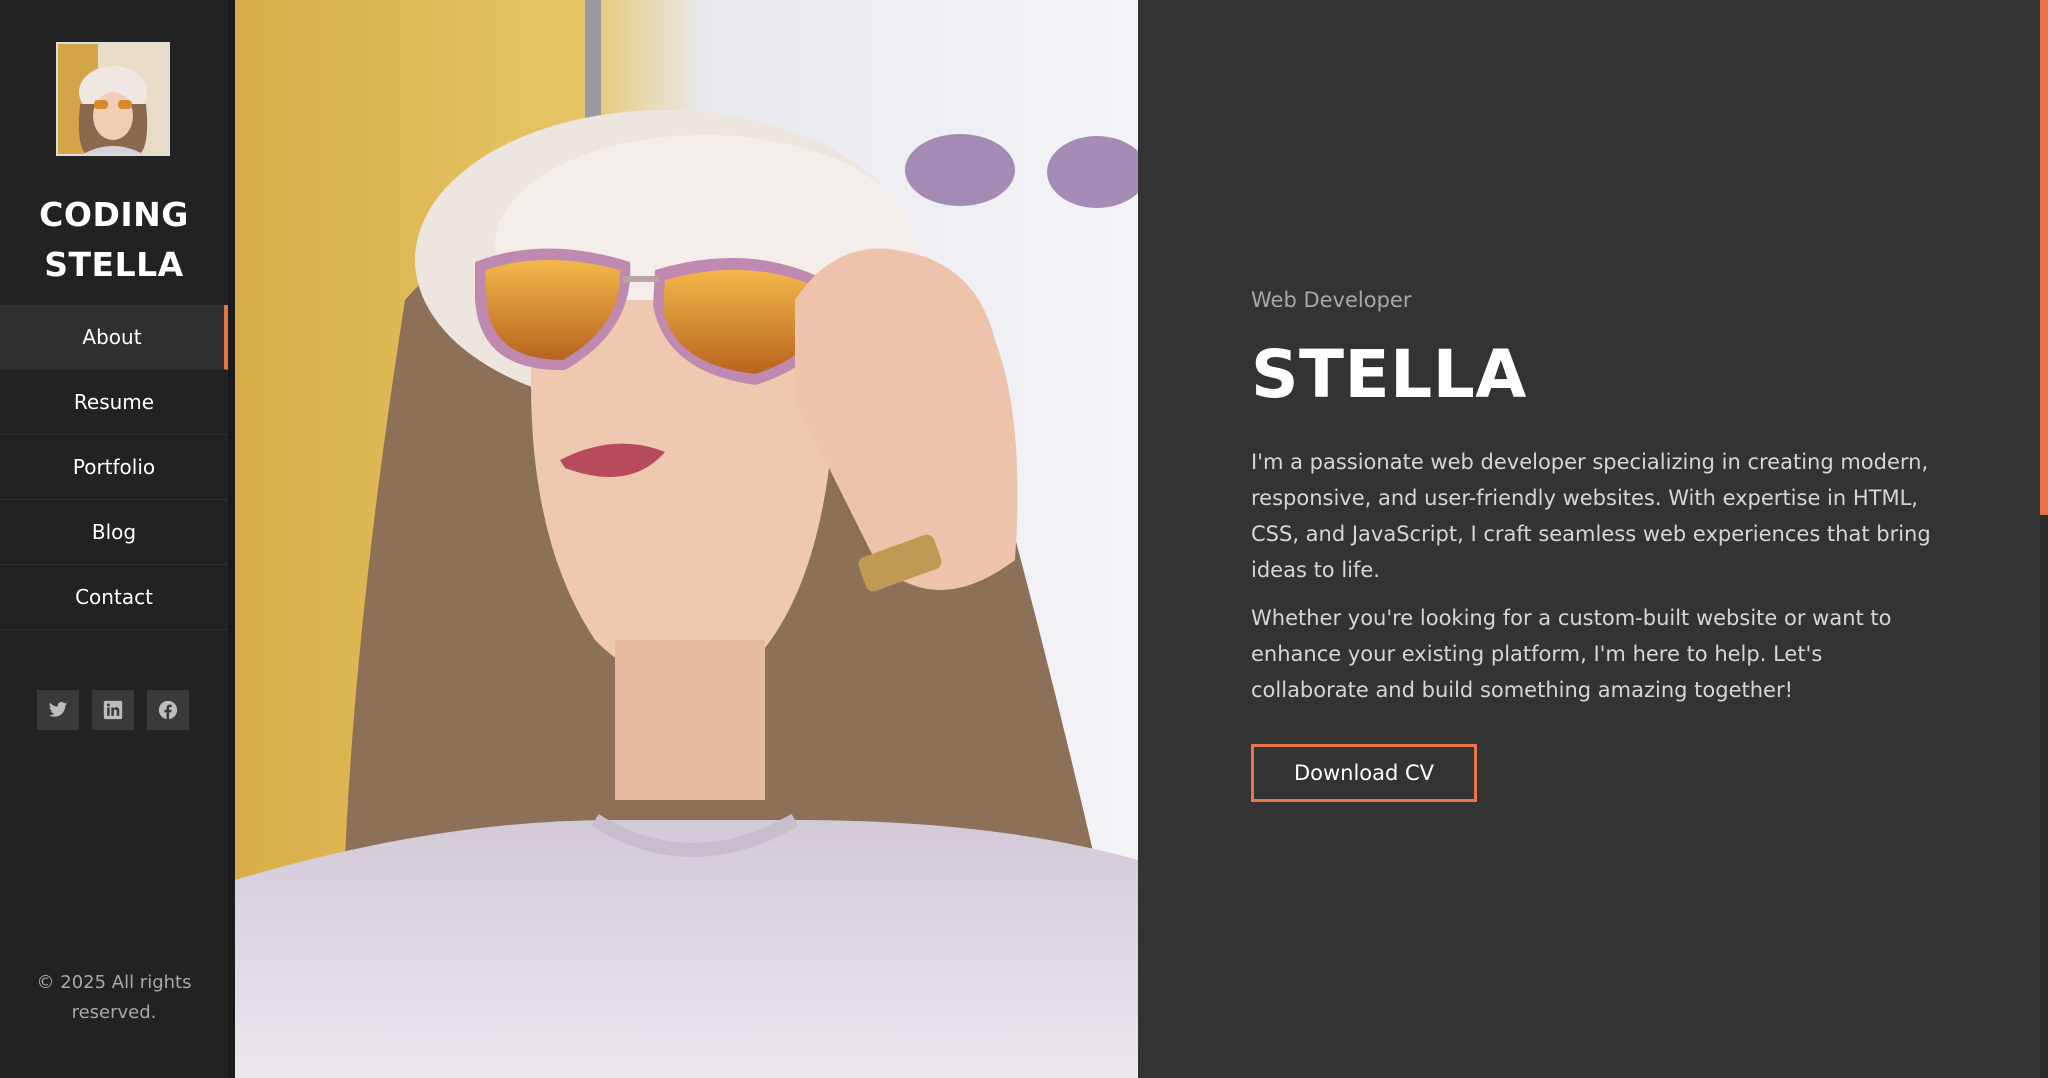 Image resolution: width=2048 pixels, height=1078 pixels. I want to click on twitter-icon, so click(58, 709).